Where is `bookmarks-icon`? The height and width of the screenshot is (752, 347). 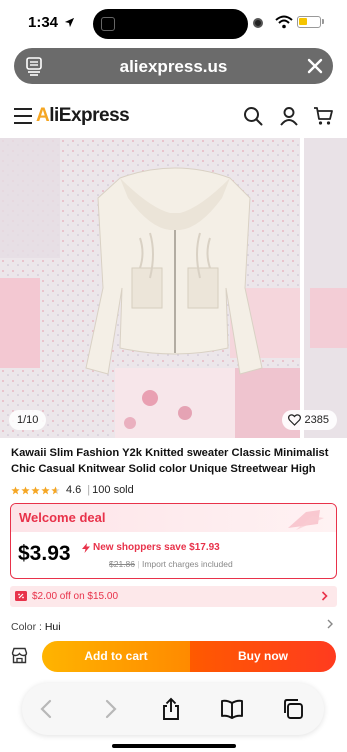
bookmarks-icon is located at coordinates (232, 709).